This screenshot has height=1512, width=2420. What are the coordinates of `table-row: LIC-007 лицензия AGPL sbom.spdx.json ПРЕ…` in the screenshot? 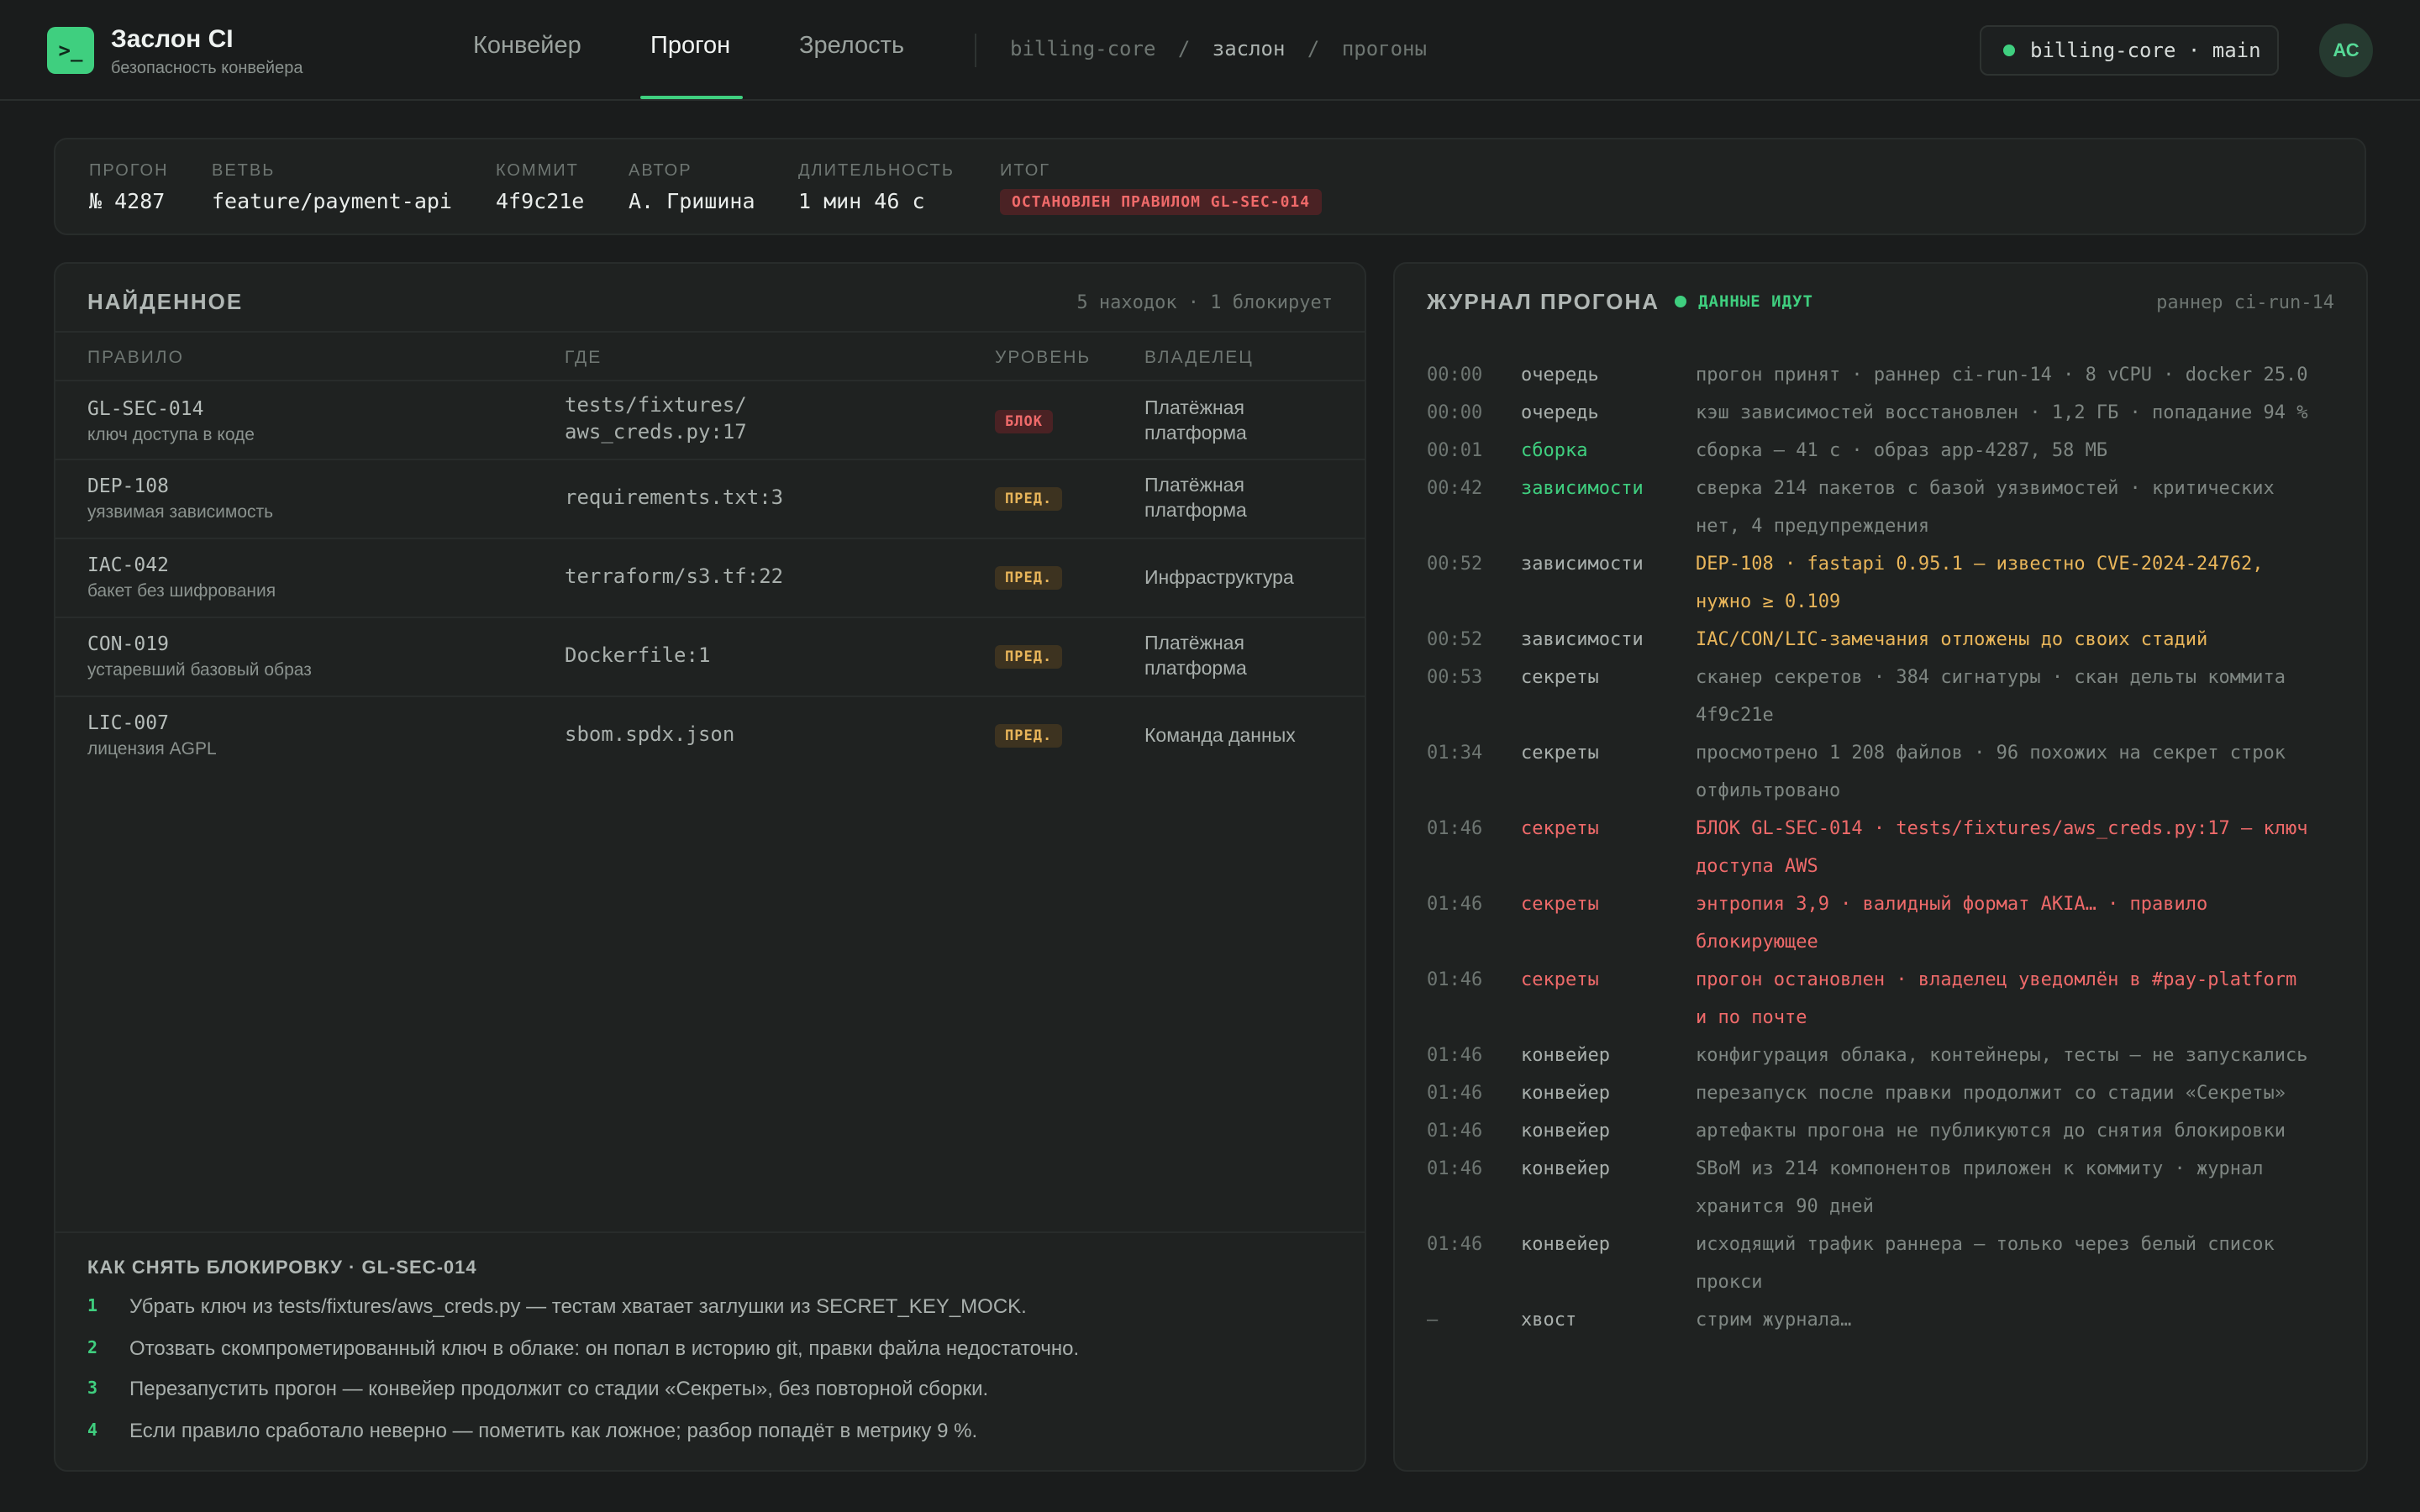 It's located at (710, 735).